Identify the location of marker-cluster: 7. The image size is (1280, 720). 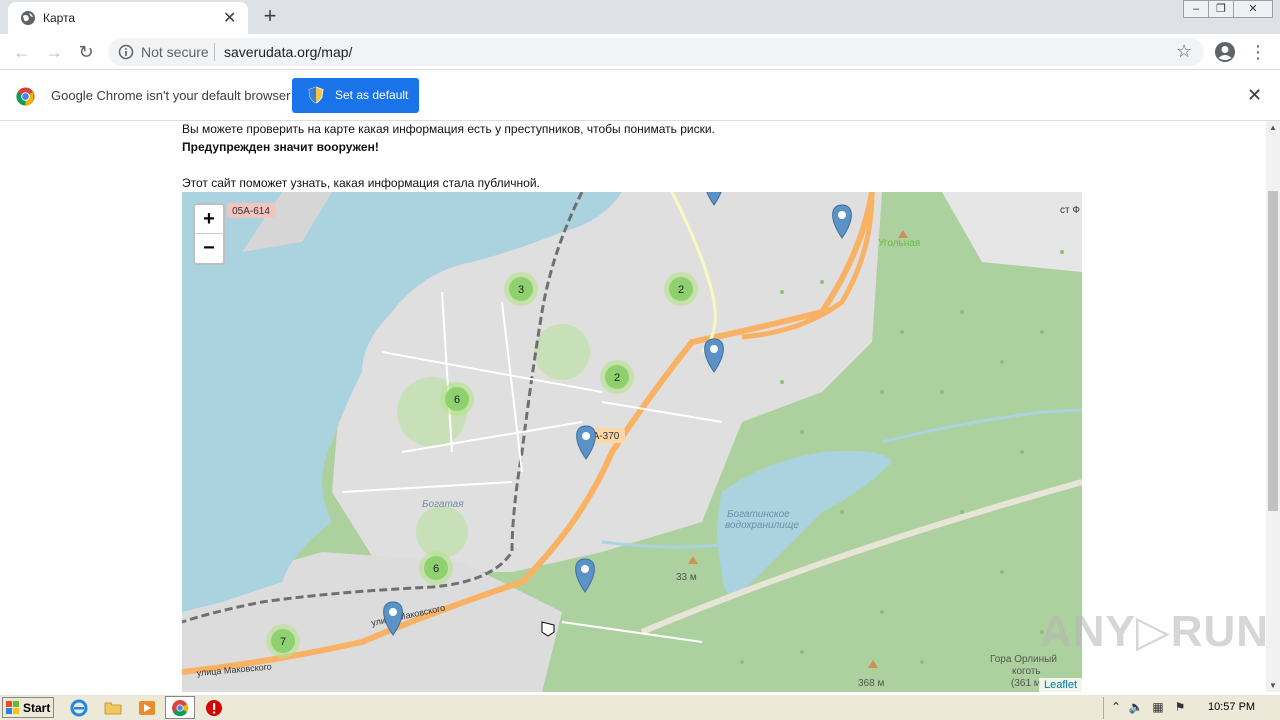
(283, 641).